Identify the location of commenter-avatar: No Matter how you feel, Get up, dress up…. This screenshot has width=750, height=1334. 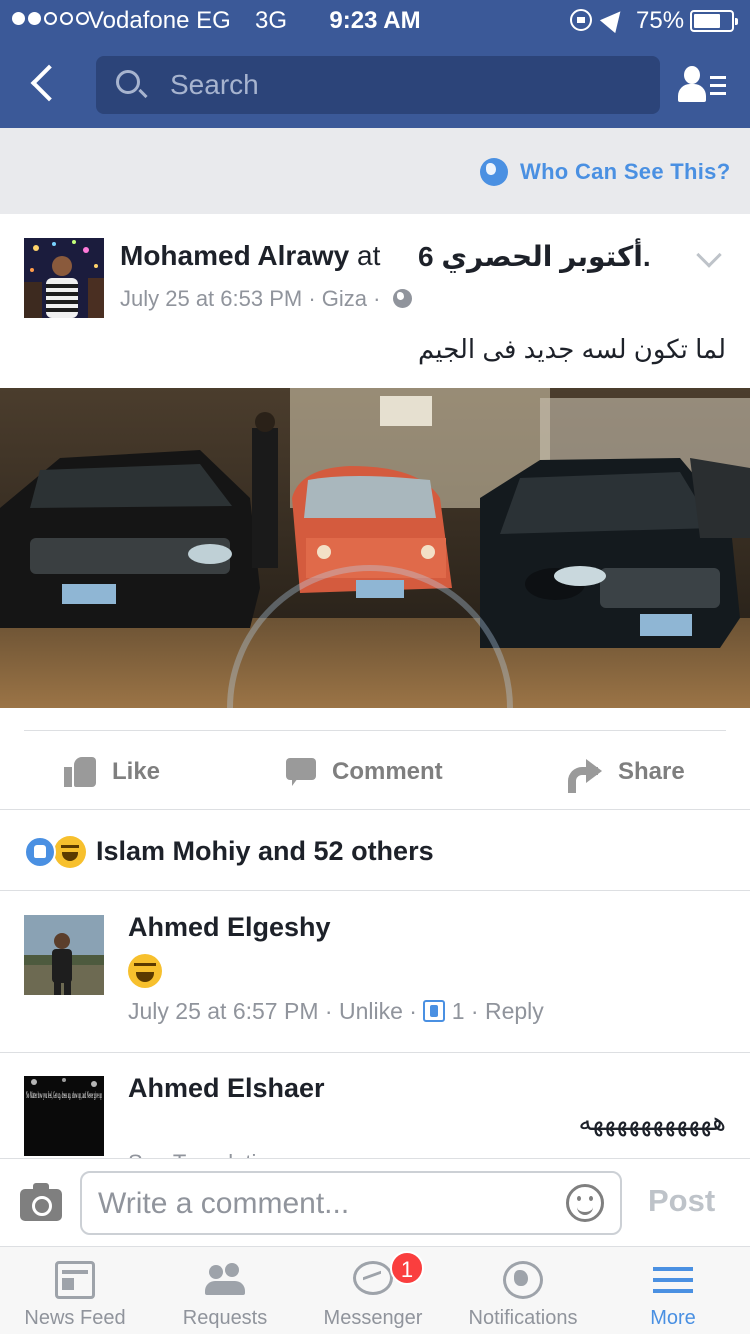
(64, 1116).